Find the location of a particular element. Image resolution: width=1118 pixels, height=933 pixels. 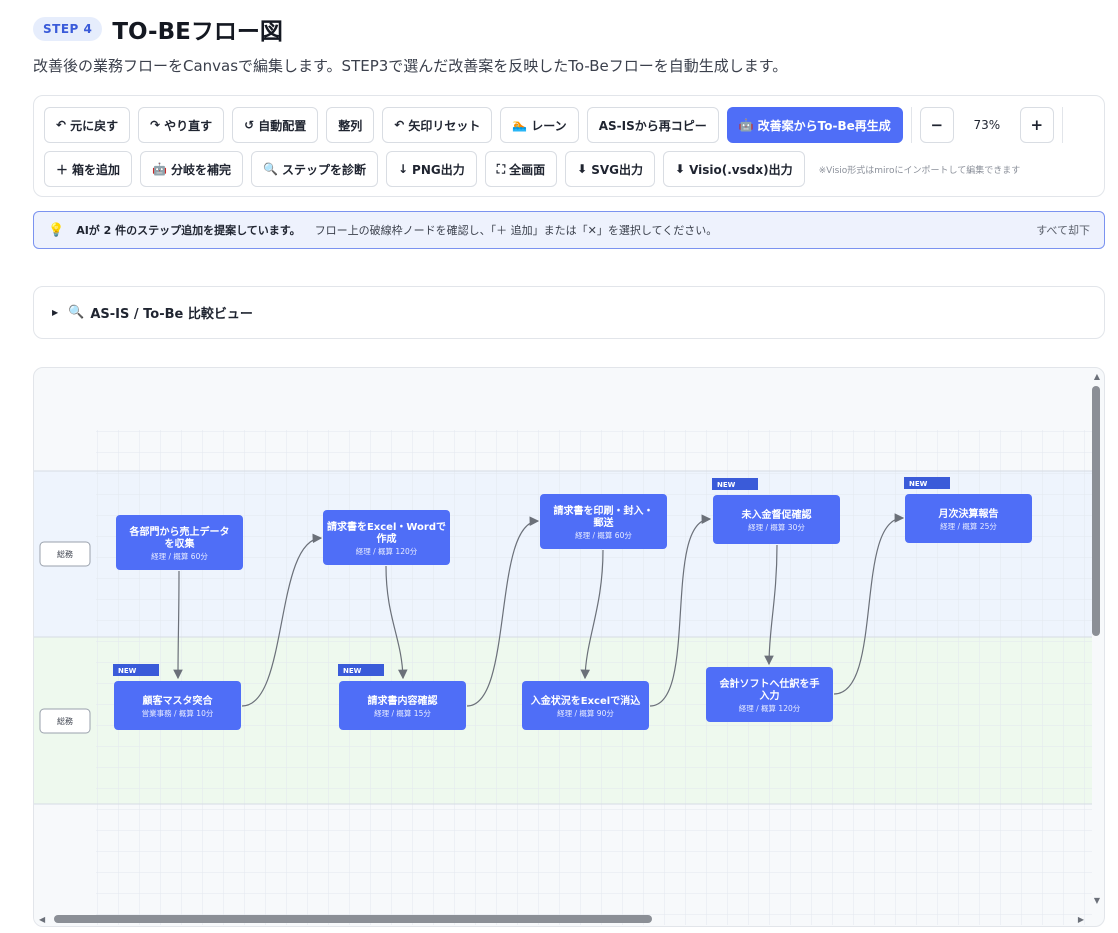

visio-export-button: ⬇ Visio(.vsdx)出力 is located at coordinates (734, 169).